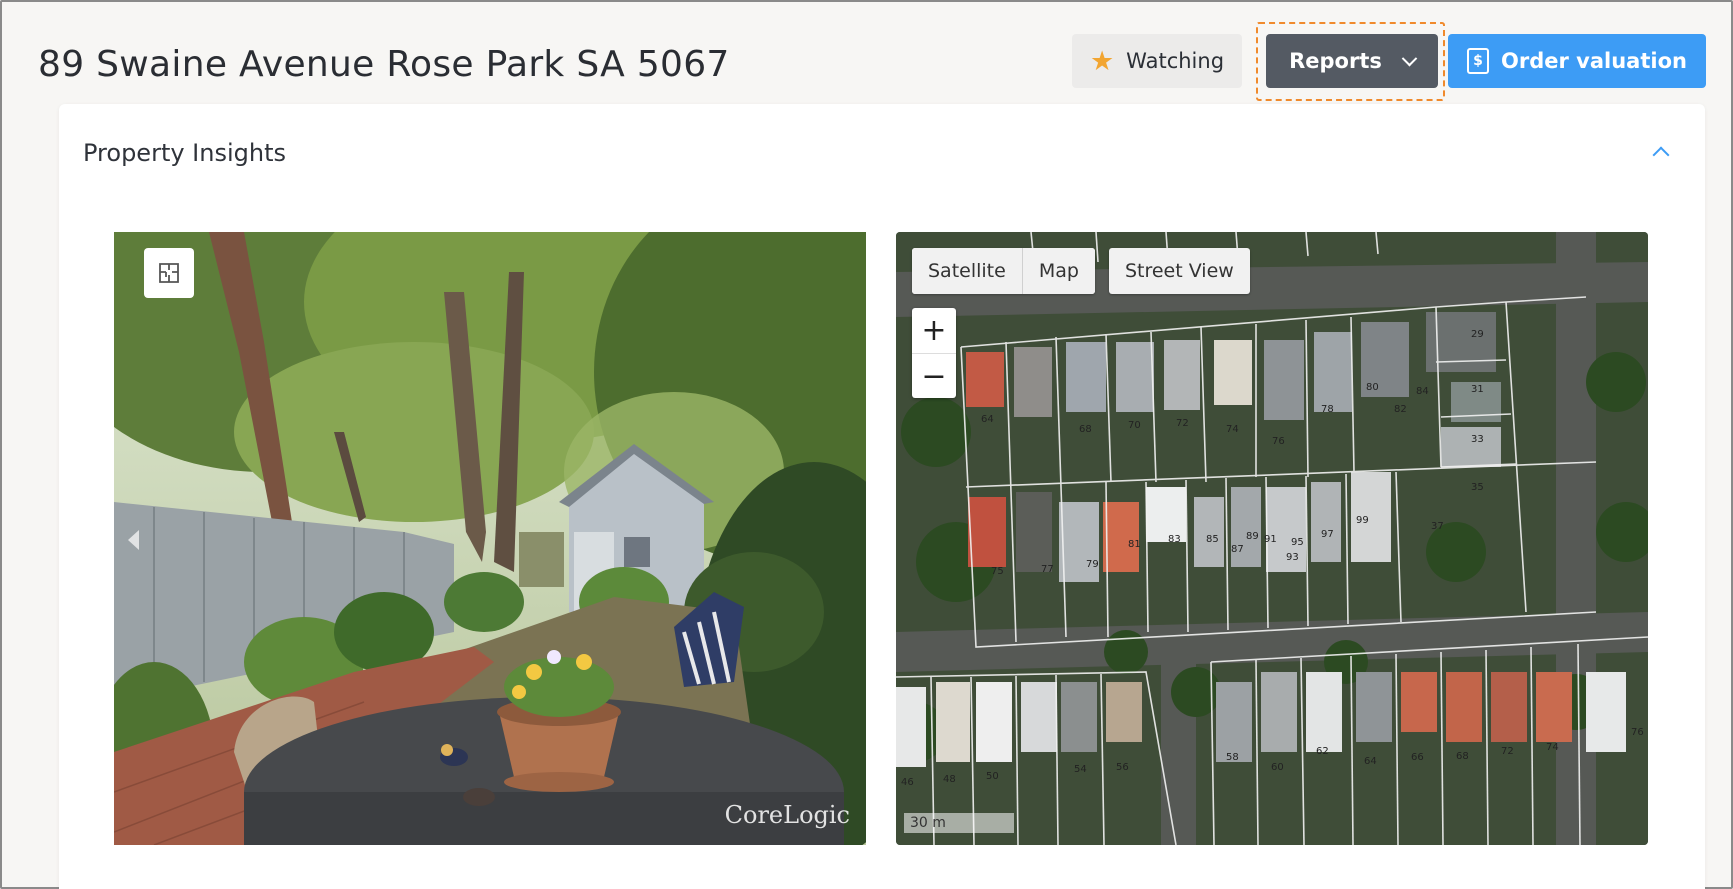  I want to click on lot-label: 82, so click(1400, 409).